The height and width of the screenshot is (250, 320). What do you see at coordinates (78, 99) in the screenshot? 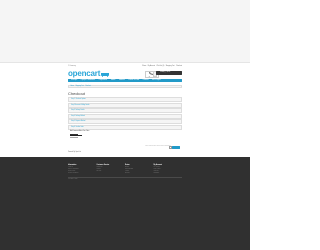
I see `checkout-step-label: Step 1: Checkout Options` at bounding box center [78, 99].